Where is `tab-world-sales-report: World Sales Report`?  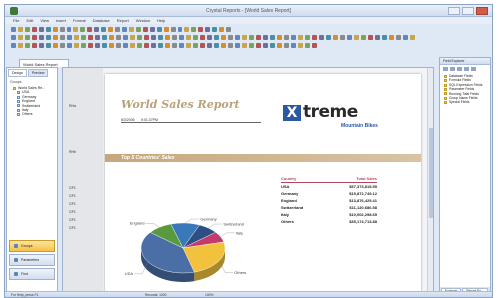 tab-world-sales-report: World Sales Report is located at coordinates (44, 63).